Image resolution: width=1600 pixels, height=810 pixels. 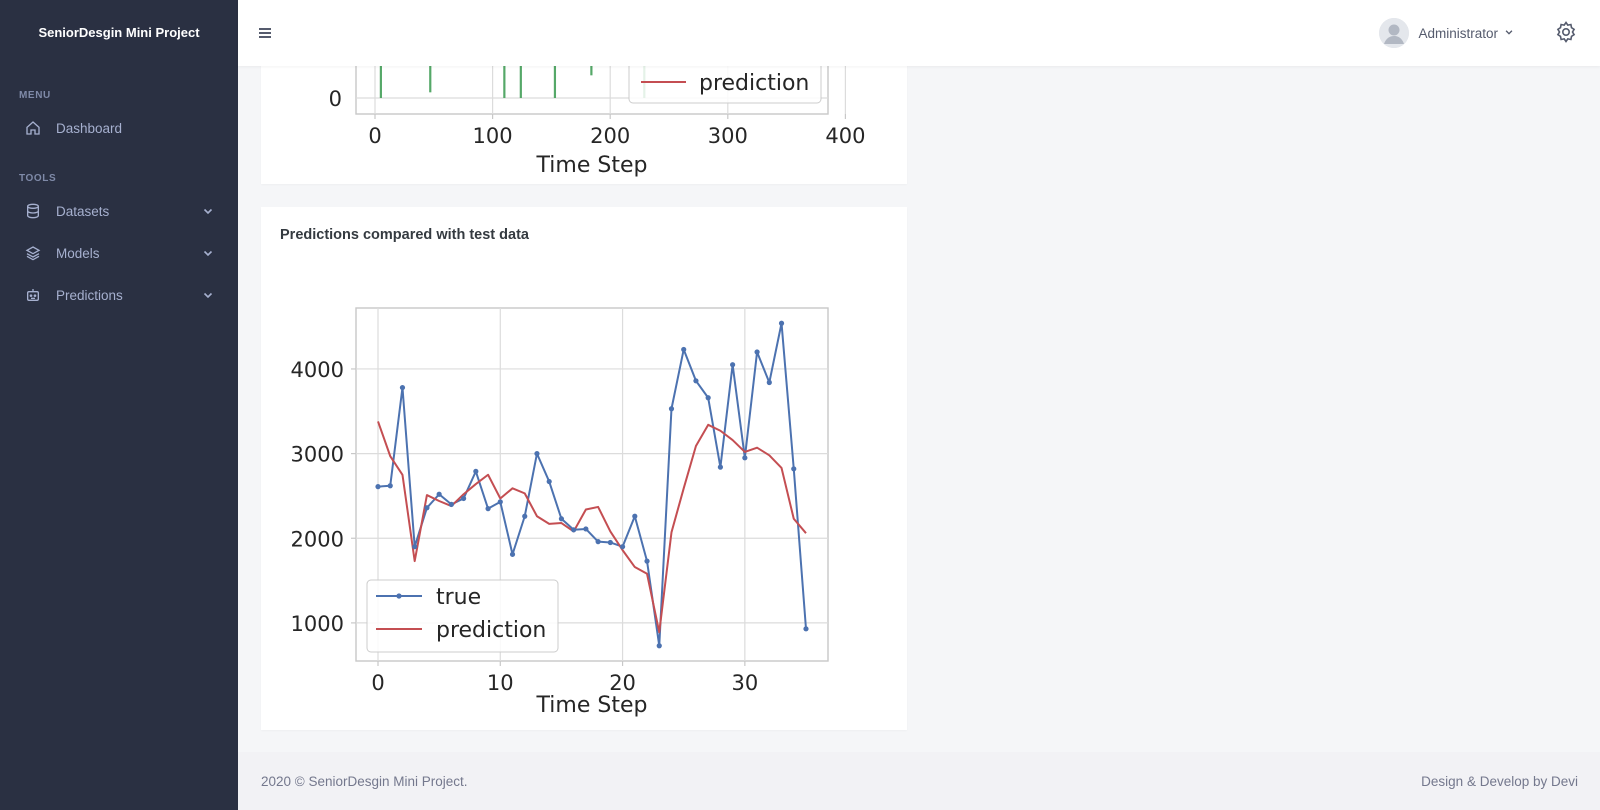 I want to click on x-tick-label: 10, so click(x=500, y=683).